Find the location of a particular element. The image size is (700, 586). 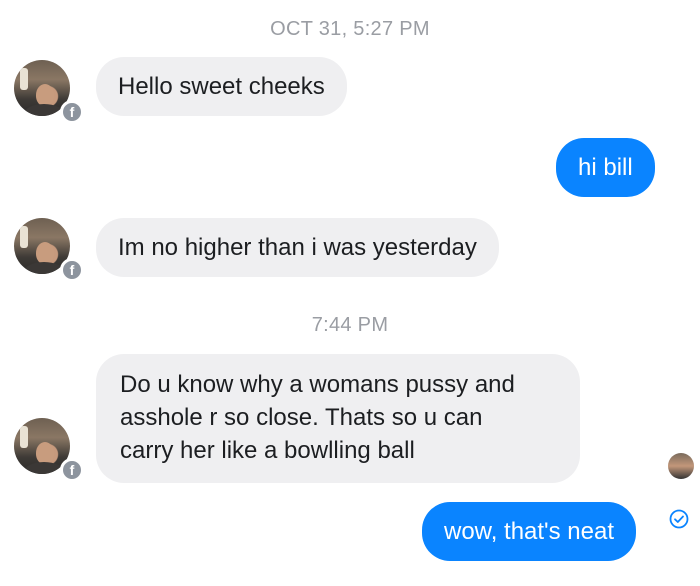

incoming-message: Im no higher than i was yesterday is located at coordinates (297, 247).